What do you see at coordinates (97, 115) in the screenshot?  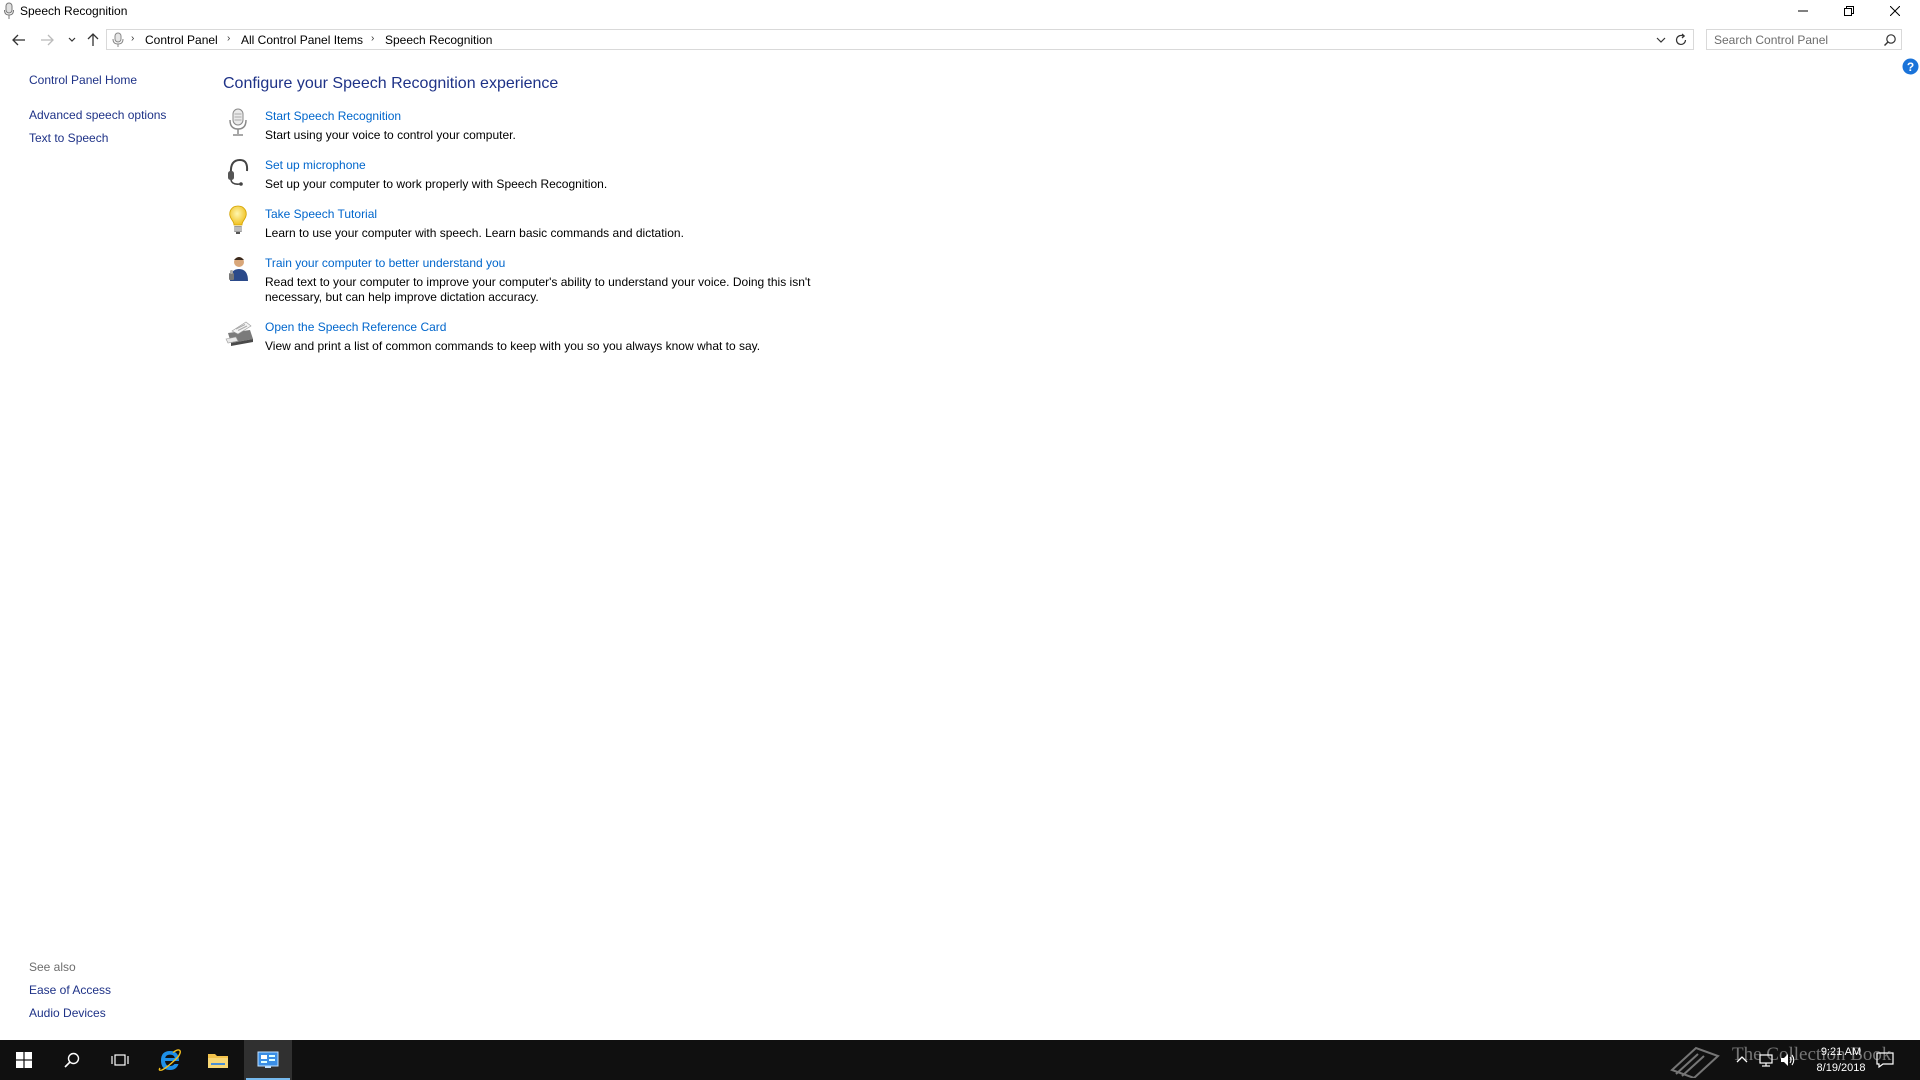 I see `sidebar-item-advanced-speech-options: Advanced speech options` at bounding box center [97, 115].